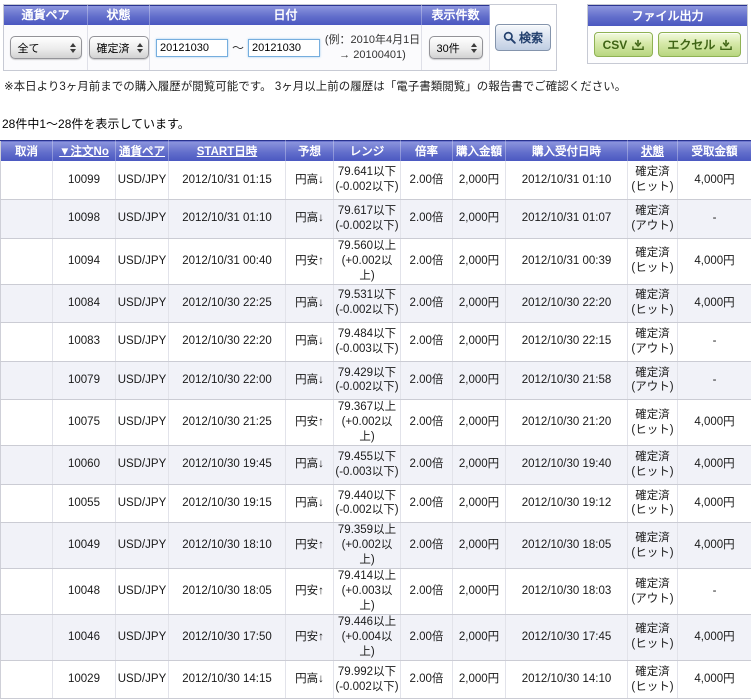 The height and width of the screenshot is (699, 751). Describe the element at coordinates (699, 44) in the screenshot. I see `excel-export-button: エクセル` at that location.